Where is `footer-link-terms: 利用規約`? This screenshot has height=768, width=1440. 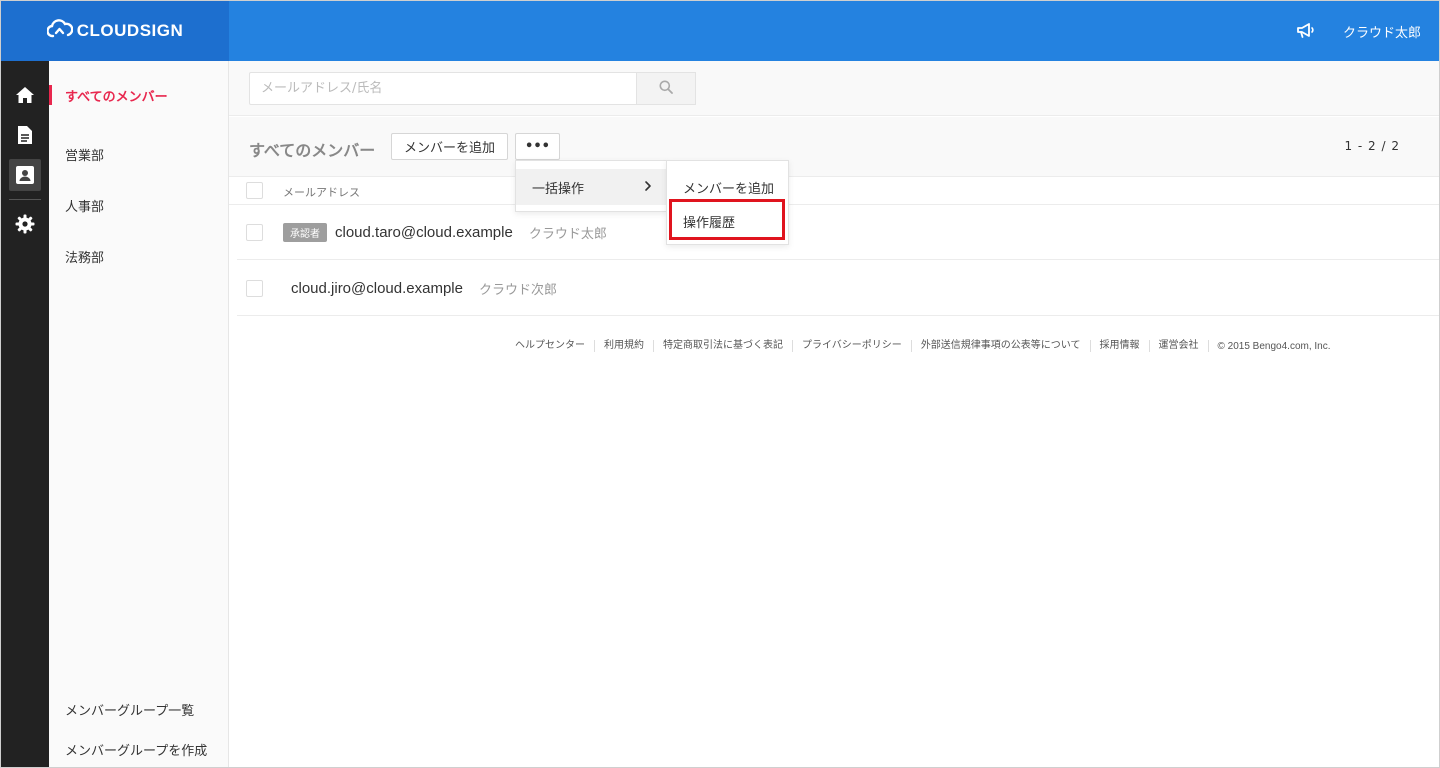 footer-link-terms: 利用規約 is located at coordinates (624, 346).